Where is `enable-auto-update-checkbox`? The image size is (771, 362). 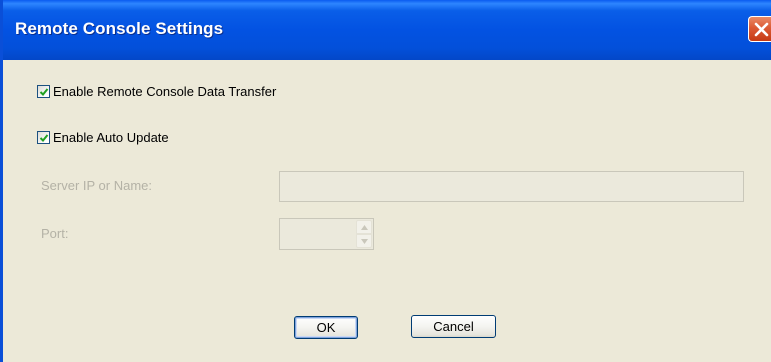 enable-auto-update-checkbox is located at coordinates (43, 137).